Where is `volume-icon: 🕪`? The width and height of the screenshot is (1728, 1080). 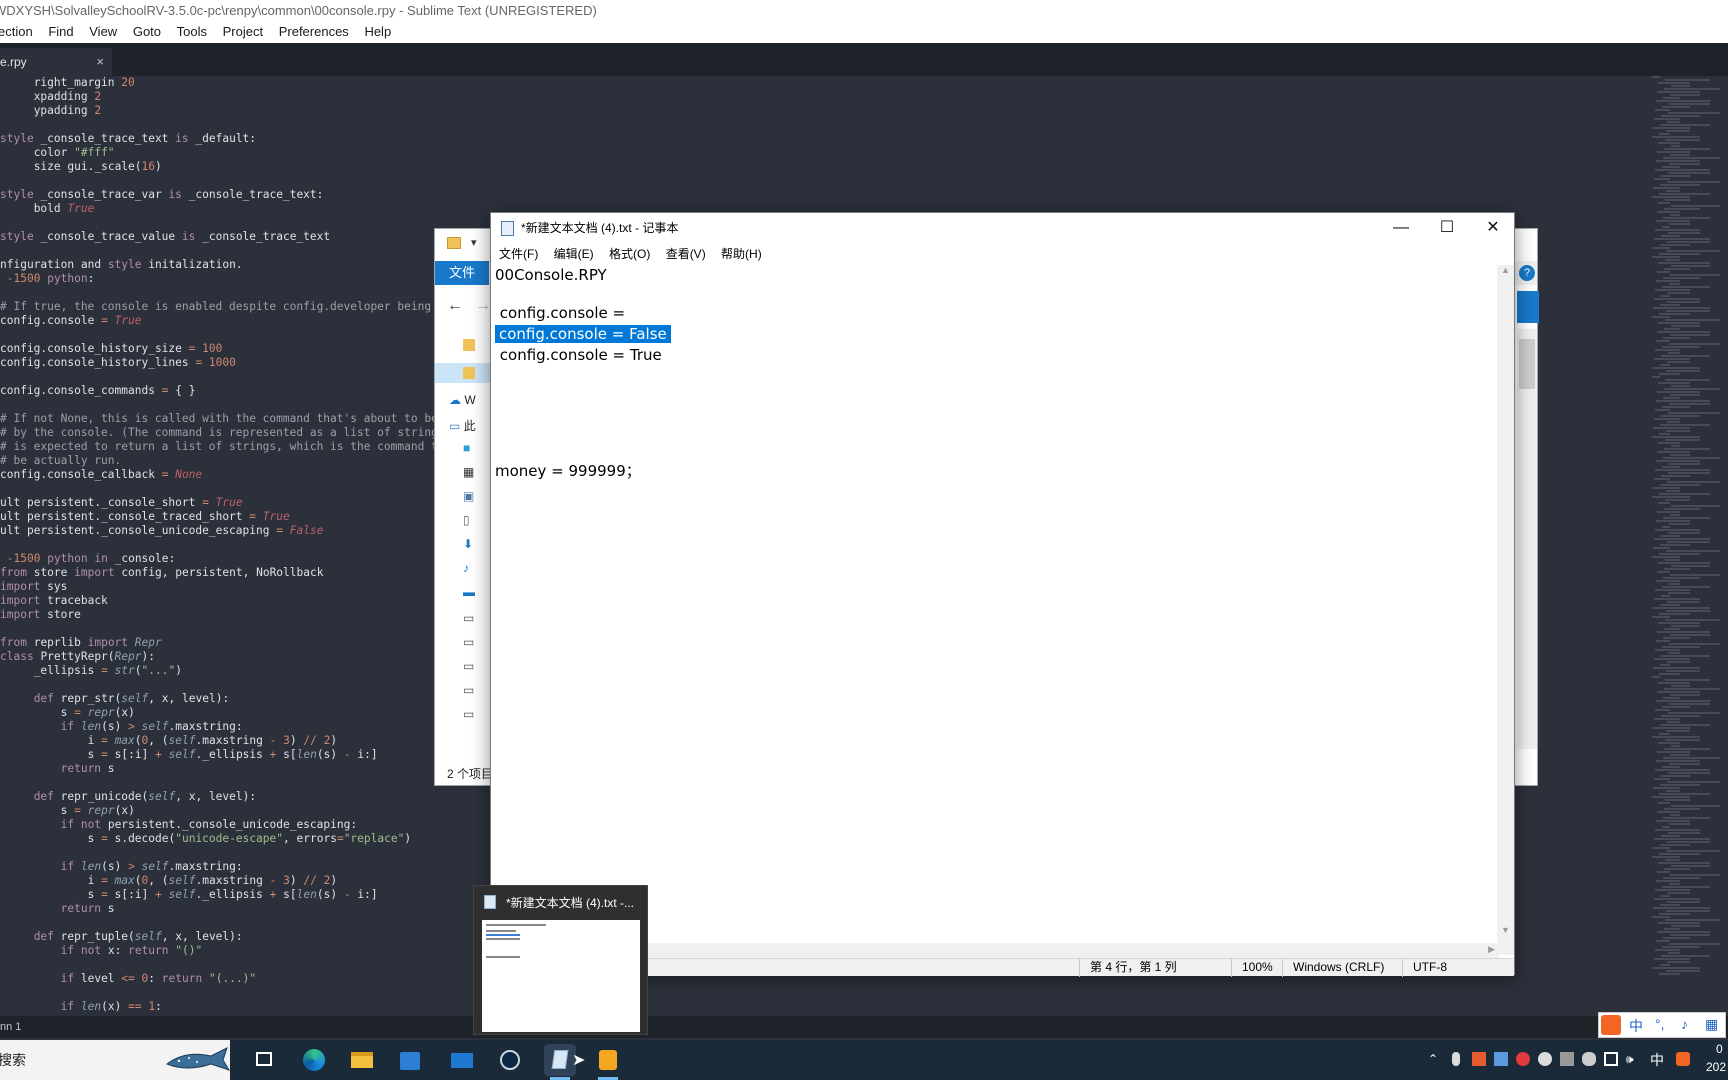
volume-icon: 🕪 is located at coordinates (1633, 1059).